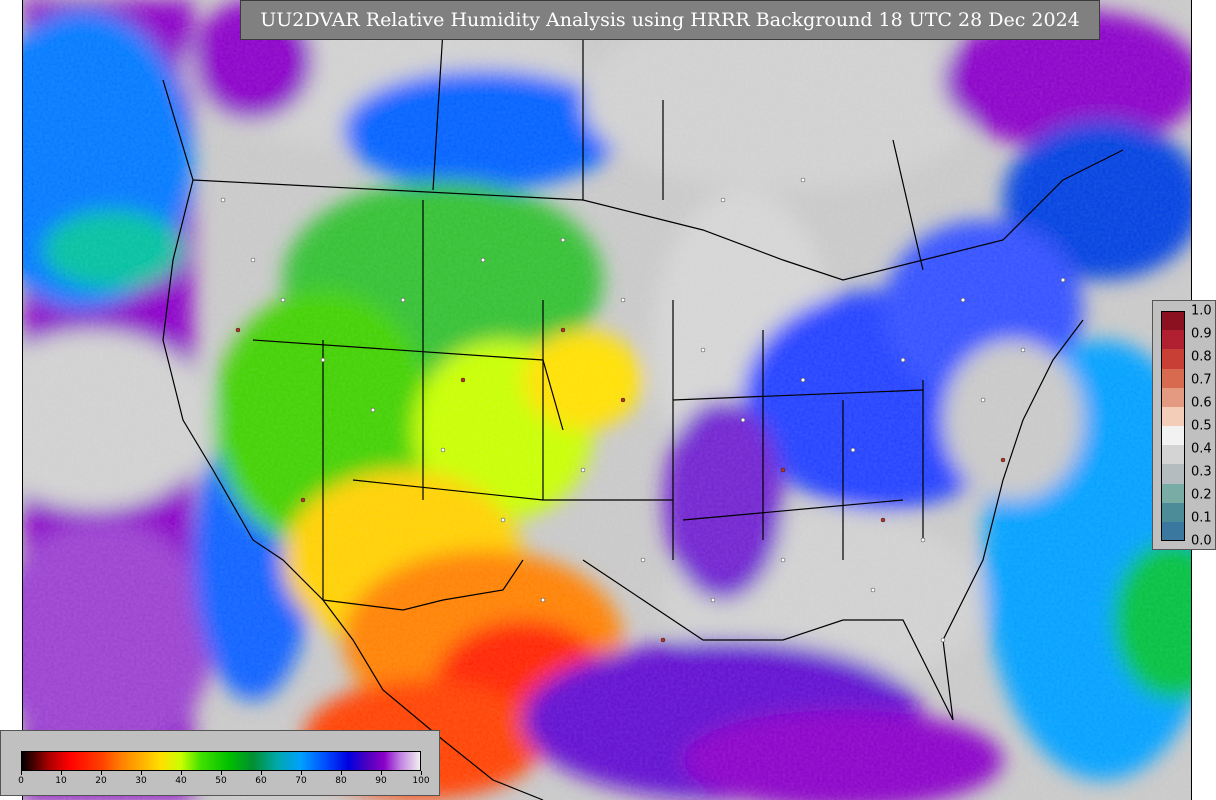  Describe the element at coordinates (1201, 541) in the screenshot. I see `vertical-colorbar-label: 0.0` at that location.